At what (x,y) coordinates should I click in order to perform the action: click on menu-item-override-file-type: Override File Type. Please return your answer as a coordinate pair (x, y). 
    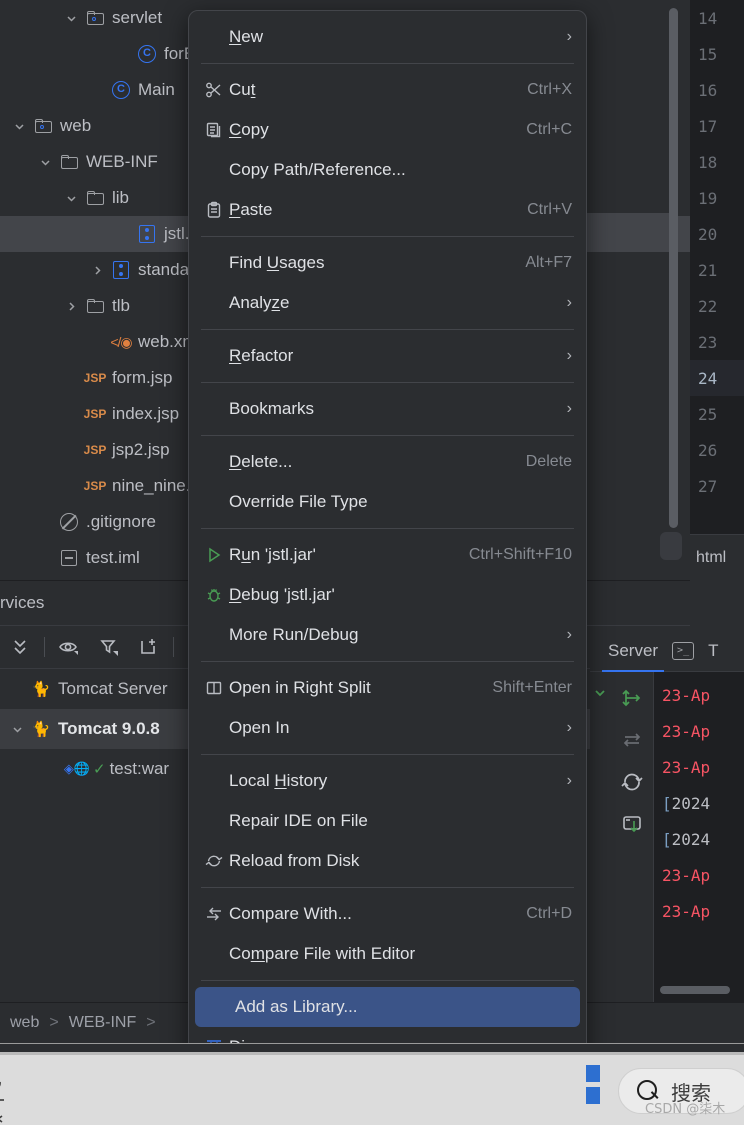
    Looking at the image, I should click on (387, 502).